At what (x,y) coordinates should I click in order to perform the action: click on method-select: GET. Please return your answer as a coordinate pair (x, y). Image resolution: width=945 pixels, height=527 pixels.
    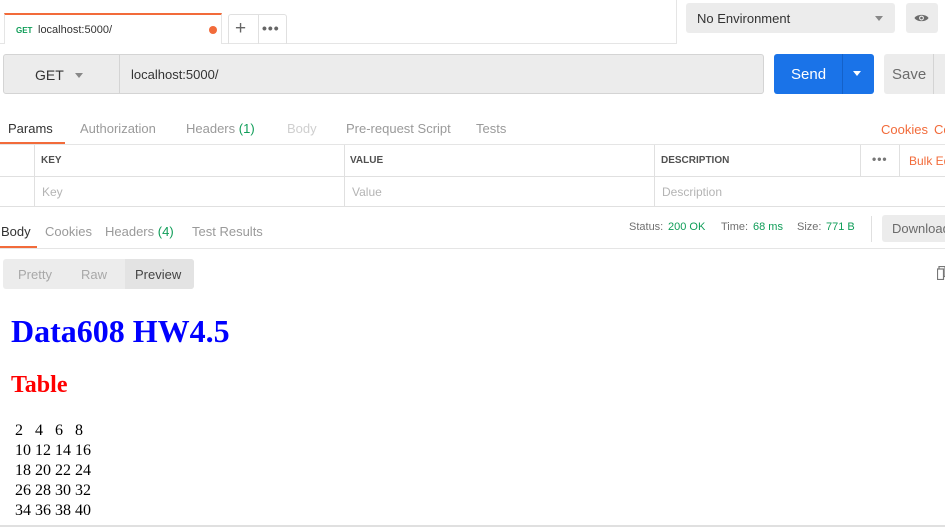
    Looking at the image, I should click on (61, 74).